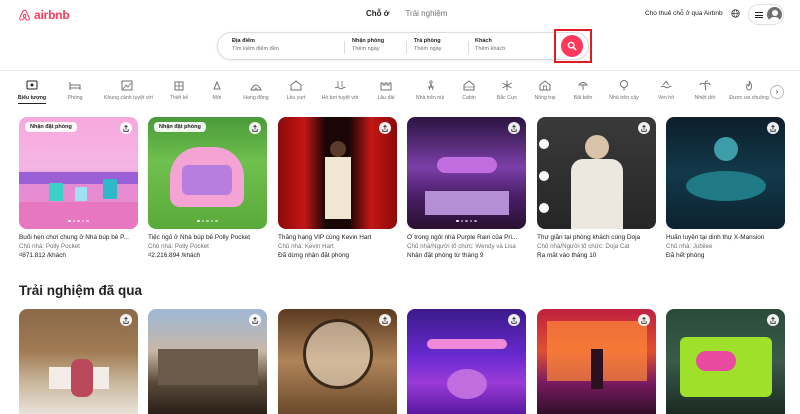 The image size is (800, 414). I want to click on search-icon, so click(572, 46).